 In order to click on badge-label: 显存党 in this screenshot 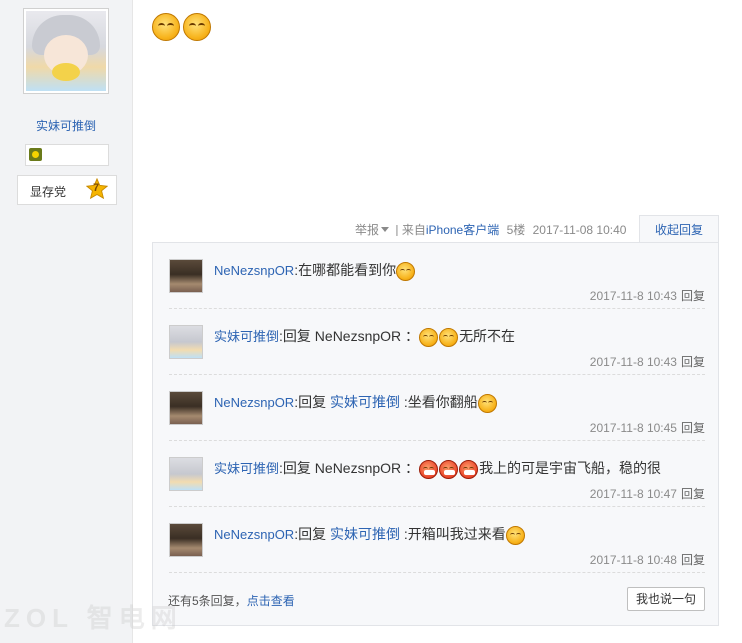, I will do `click(48, 192)`.